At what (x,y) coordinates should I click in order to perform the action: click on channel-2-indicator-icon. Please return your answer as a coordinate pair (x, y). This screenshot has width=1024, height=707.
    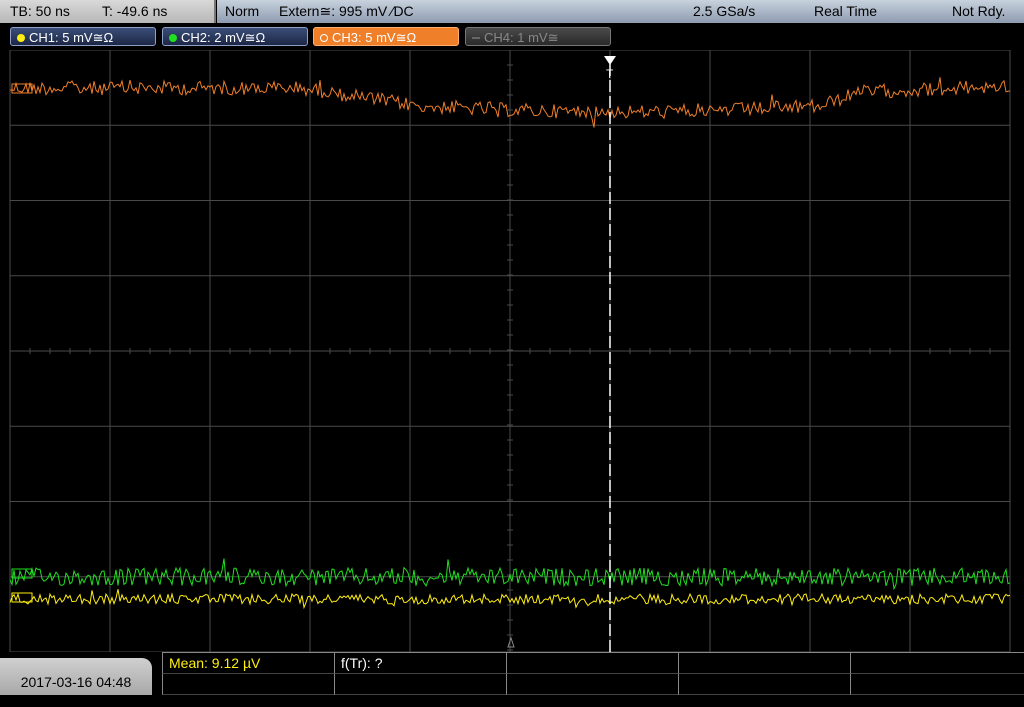
    Looking at the image, I should click on (173, 38).